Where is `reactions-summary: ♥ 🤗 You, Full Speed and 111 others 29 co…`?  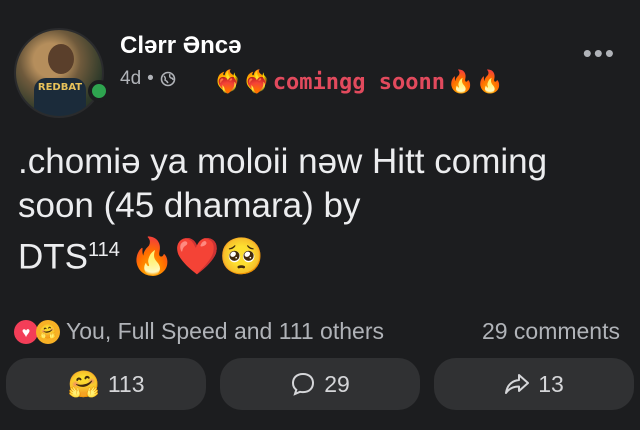 reactions-summary: ♥ 🤗 You, Full Speed and 111 others 29 co… is located at coordinates (320, 331).